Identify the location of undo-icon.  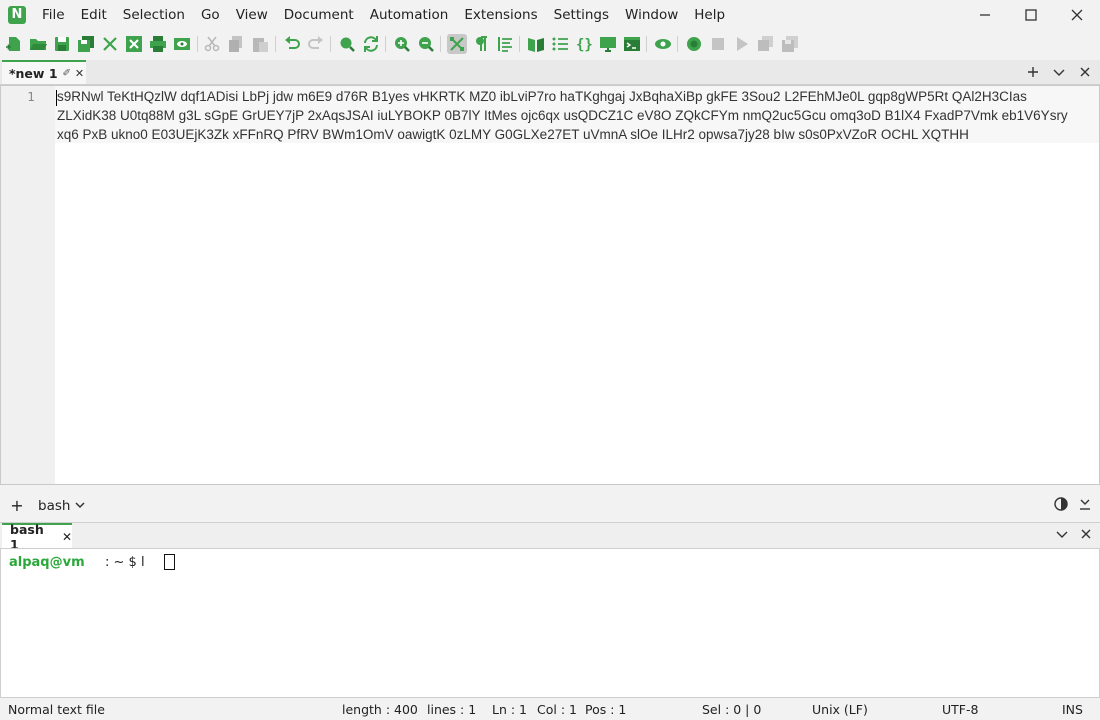
(292, 42).